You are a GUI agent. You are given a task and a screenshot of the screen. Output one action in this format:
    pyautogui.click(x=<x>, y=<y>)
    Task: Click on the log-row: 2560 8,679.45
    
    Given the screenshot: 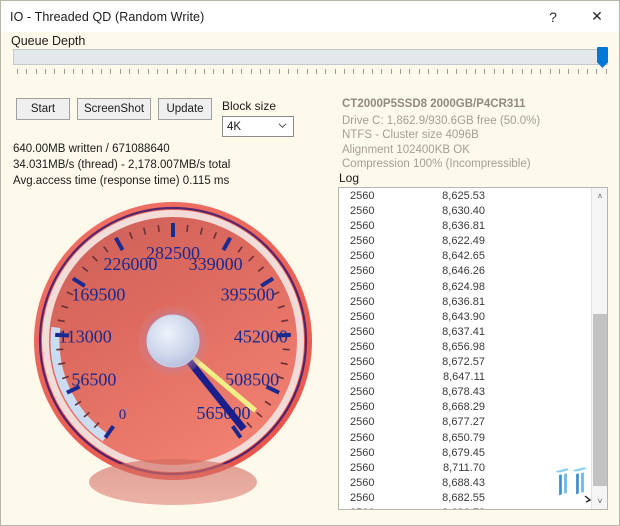 What is the action you would take?
    pyautogui.click(x=465, y=453)
    